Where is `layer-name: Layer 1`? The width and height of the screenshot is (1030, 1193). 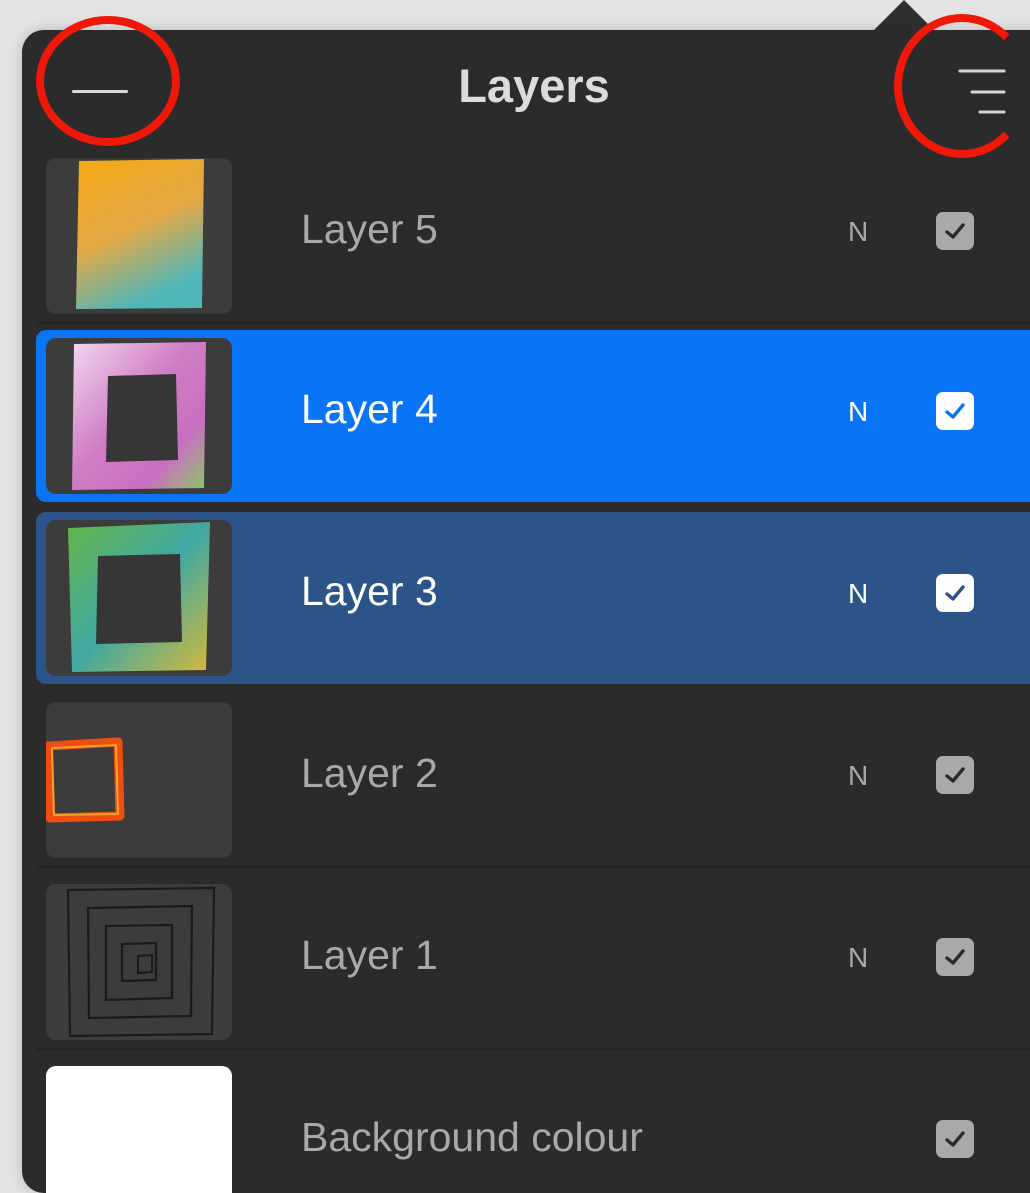
layer-name: Layer 1 is located at coordinates (369, 955).